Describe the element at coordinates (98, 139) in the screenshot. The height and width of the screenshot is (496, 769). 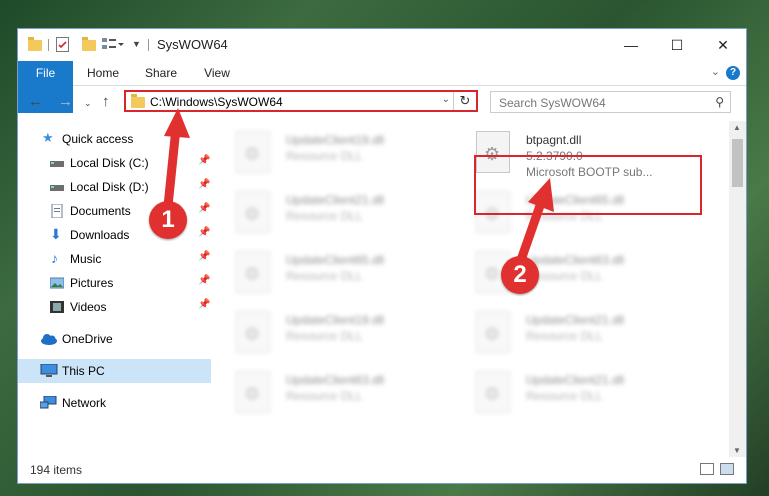
I see `sidebar-item-label: Quick access` at that location.